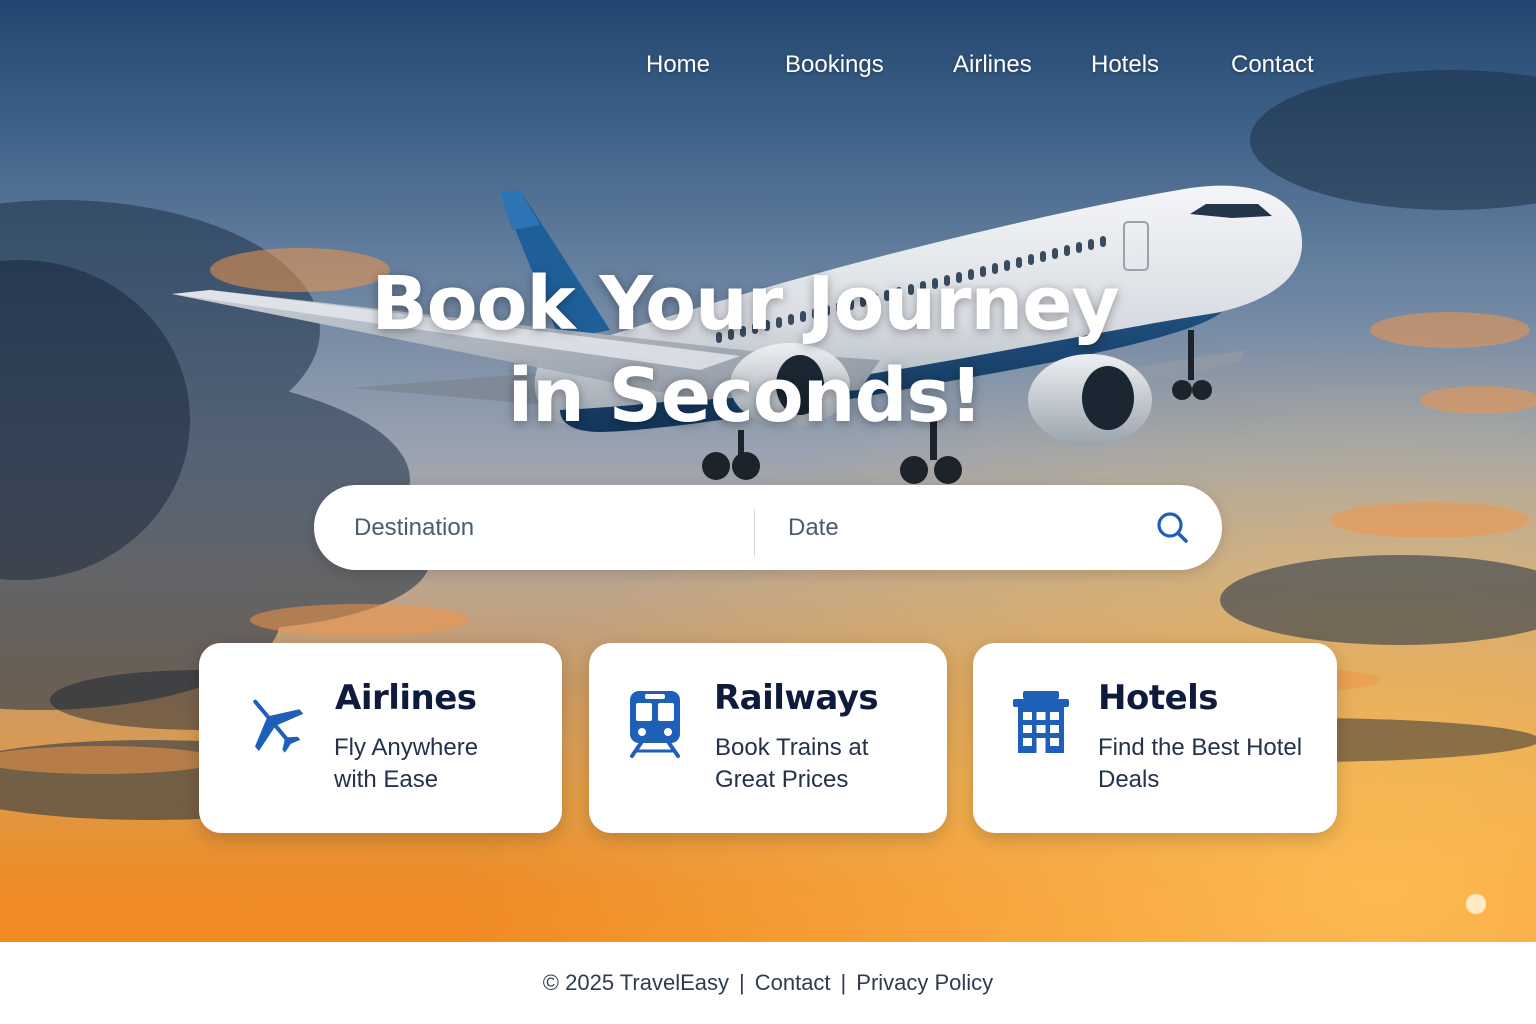  I want to click on card-railways: Railways Book Trains at Great Prices, so click(768, 738).